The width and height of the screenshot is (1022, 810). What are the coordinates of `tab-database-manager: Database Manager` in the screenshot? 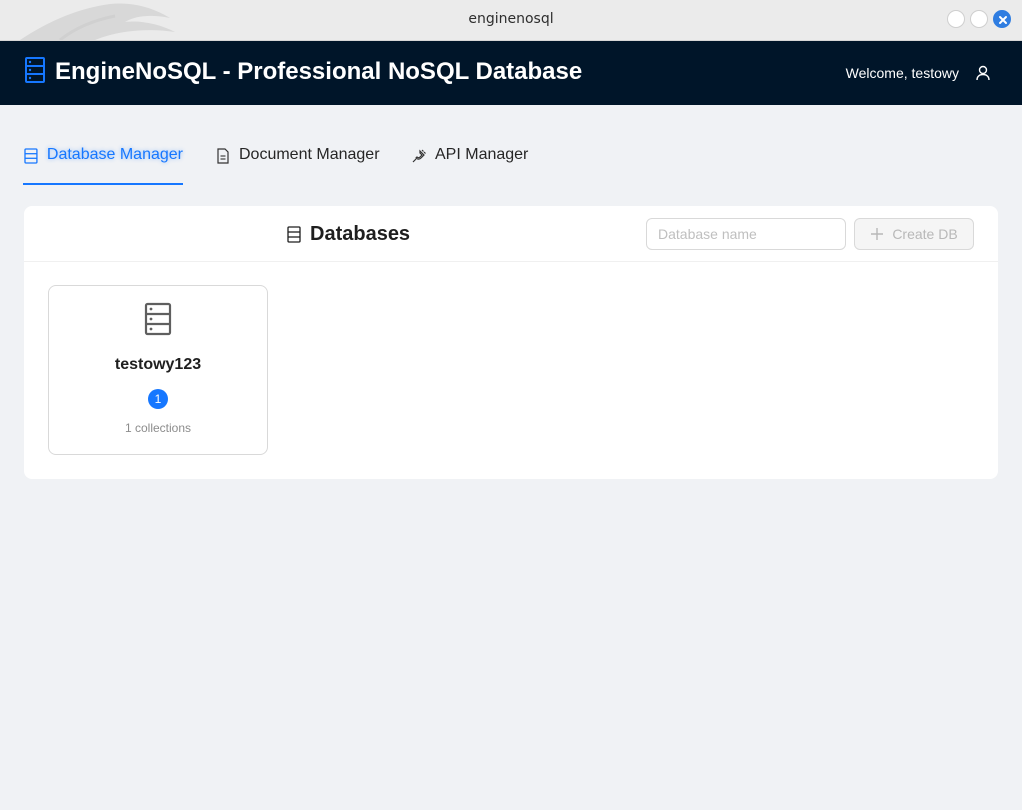 It's located at (103, 157).